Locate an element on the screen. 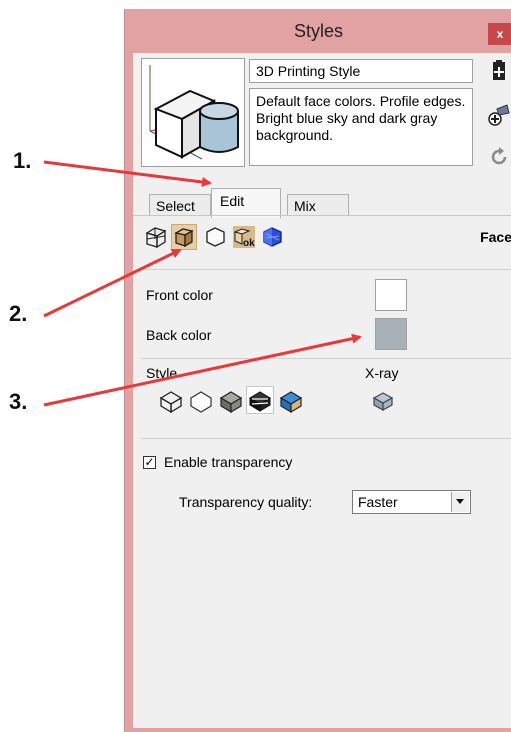  hidden-line-style-icon is located at coordinates (201, 400).